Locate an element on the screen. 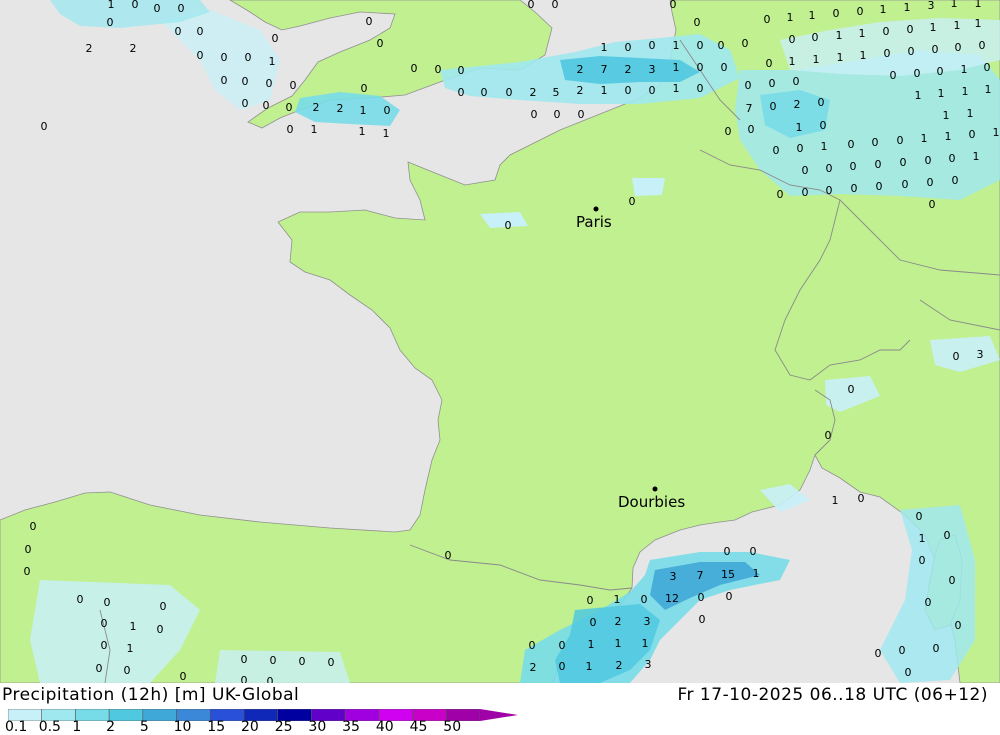  city-label-dourbies: Dourbies is located at coordinates (651, 502).